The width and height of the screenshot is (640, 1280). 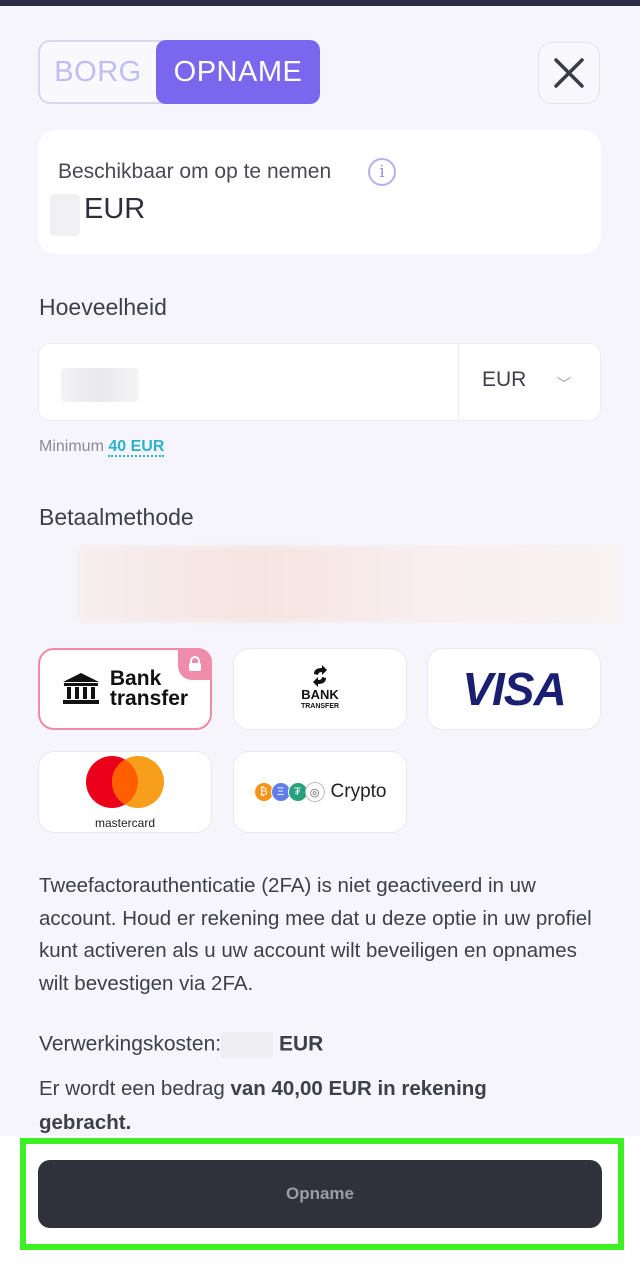 What do you see at coordinates (320, 676) in the screenshot?
I see `transfer-arrows-icon` at bounding box center [320, 676].